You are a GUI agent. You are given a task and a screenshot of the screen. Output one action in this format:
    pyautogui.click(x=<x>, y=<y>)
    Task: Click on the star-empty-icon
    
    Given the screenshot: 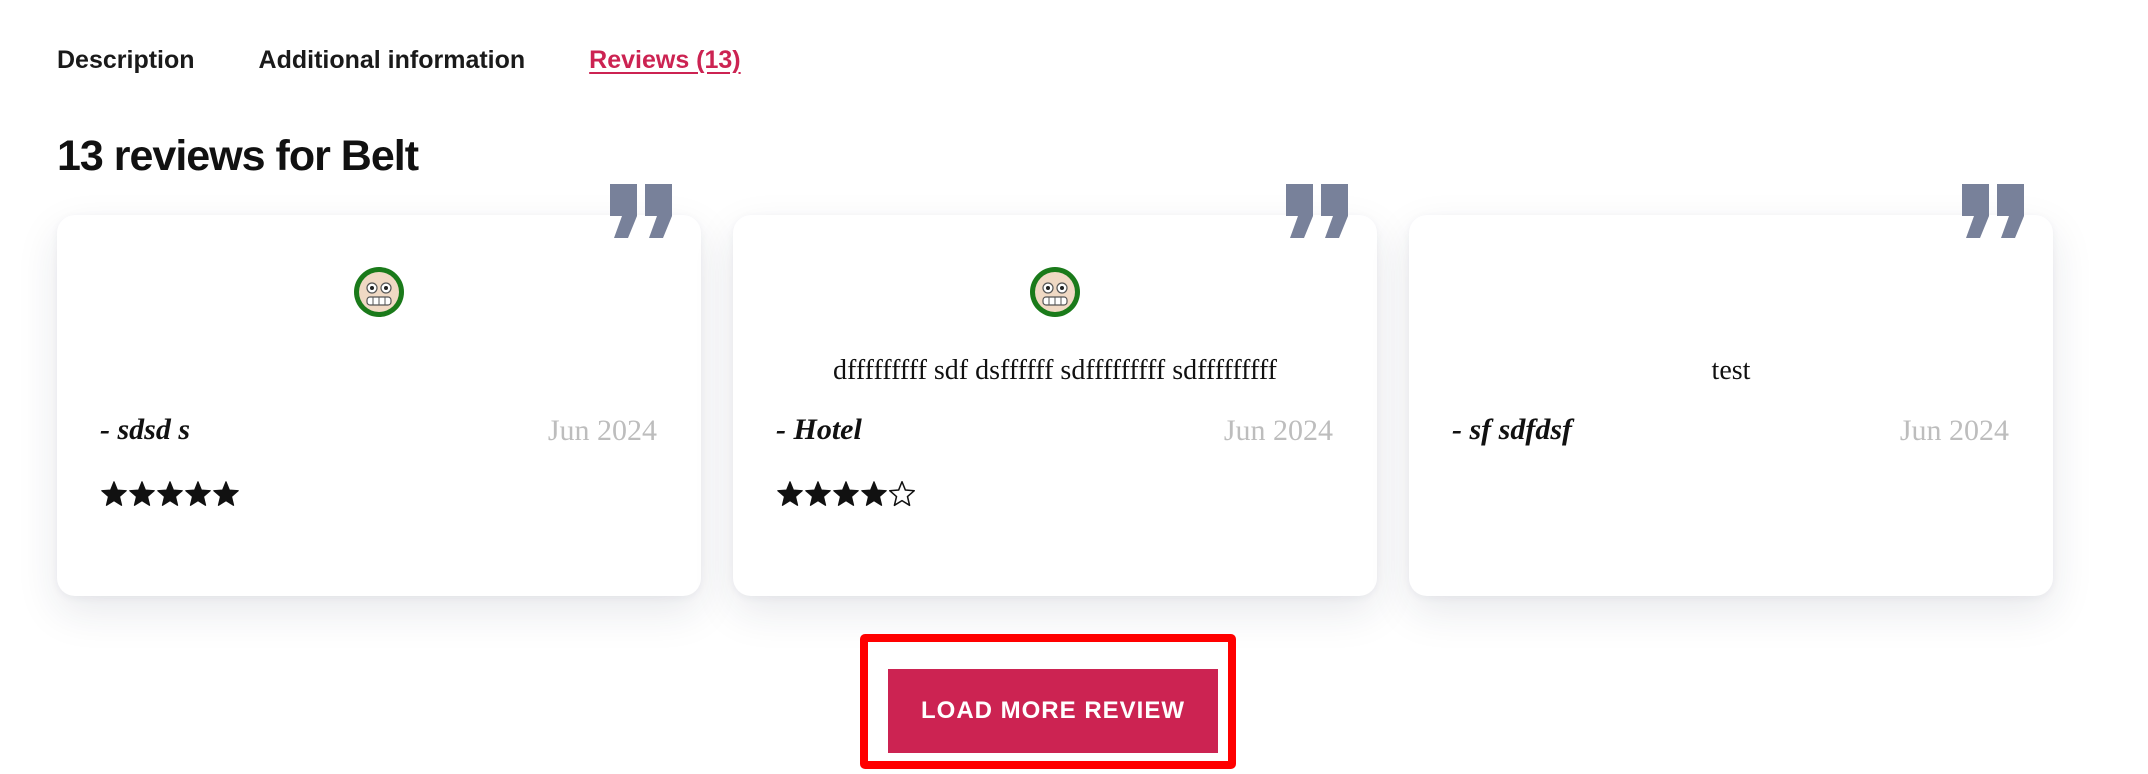 What is the action you would take?
    pyautogui.click(x=902, y=493)
    